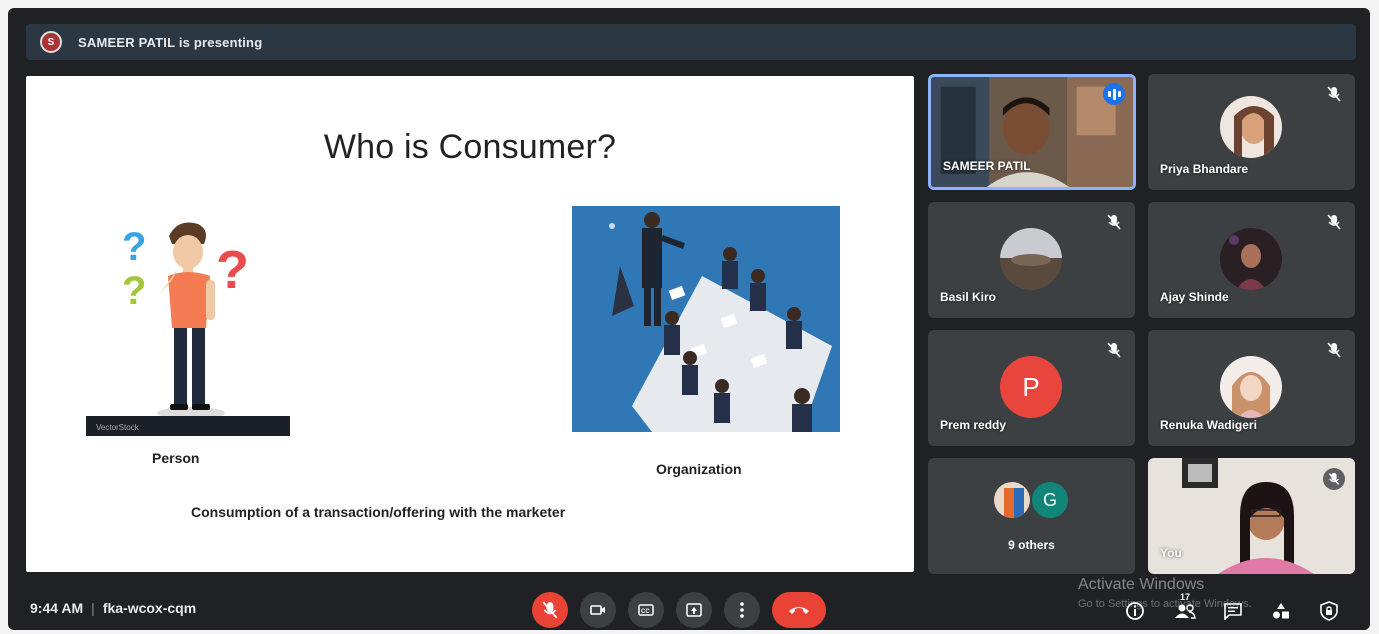 The width and height of the screenshot is (1379, 634). I want to click on camera-icon, so click(597, 610).